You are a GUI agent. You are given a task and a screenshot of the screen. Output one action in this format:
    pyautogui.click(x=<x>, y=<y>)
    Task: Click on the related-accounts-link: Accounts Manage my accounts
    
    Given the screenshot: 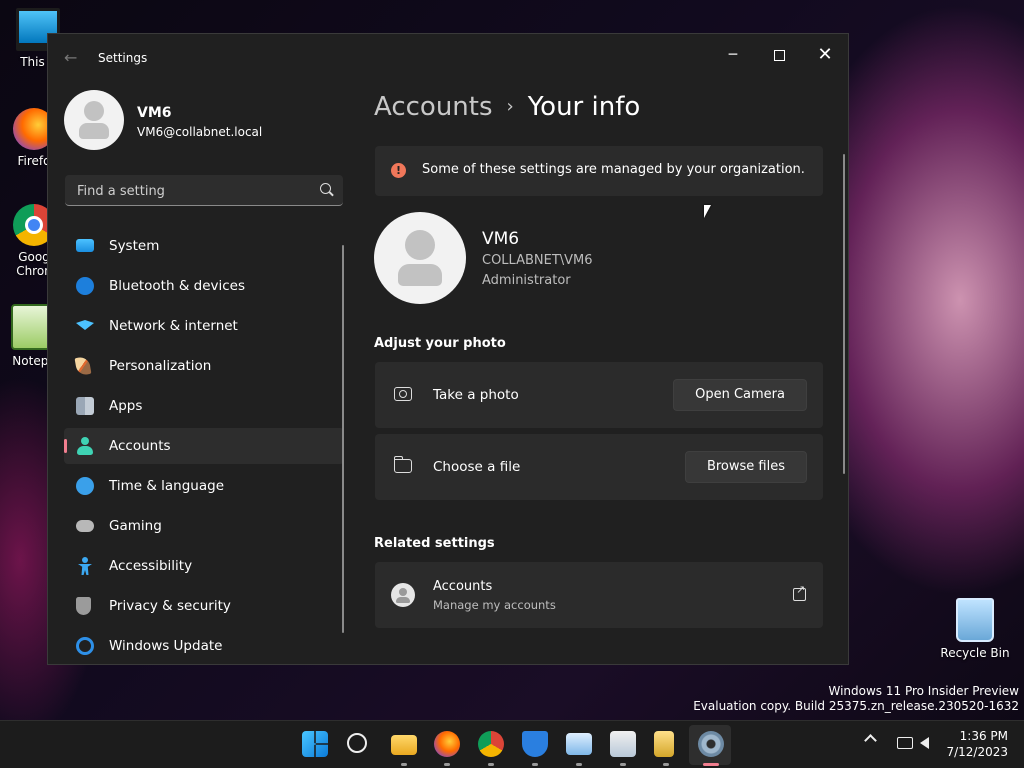 What is the action you would take?
    pyautogui.click(x=599, y=595)
    